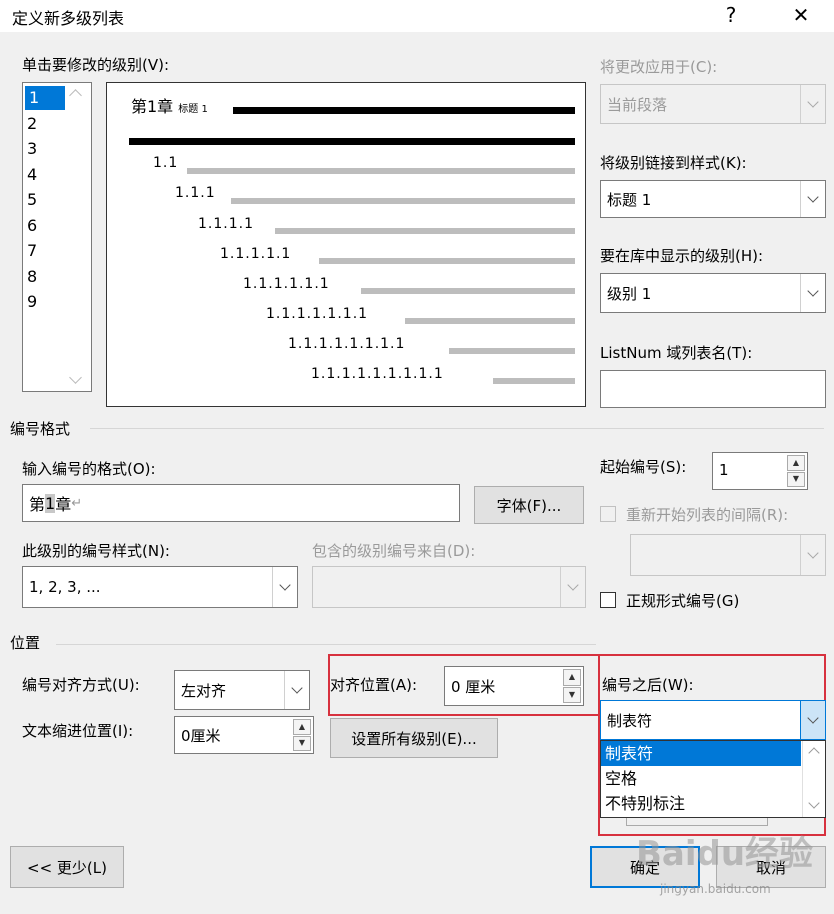 The height and width of the screenshot is (914, 834). What do you see at coordinates (713, 104) in the screenshot?
I see `apply-to-select: 当前段落` at bounding box center [713, 104].